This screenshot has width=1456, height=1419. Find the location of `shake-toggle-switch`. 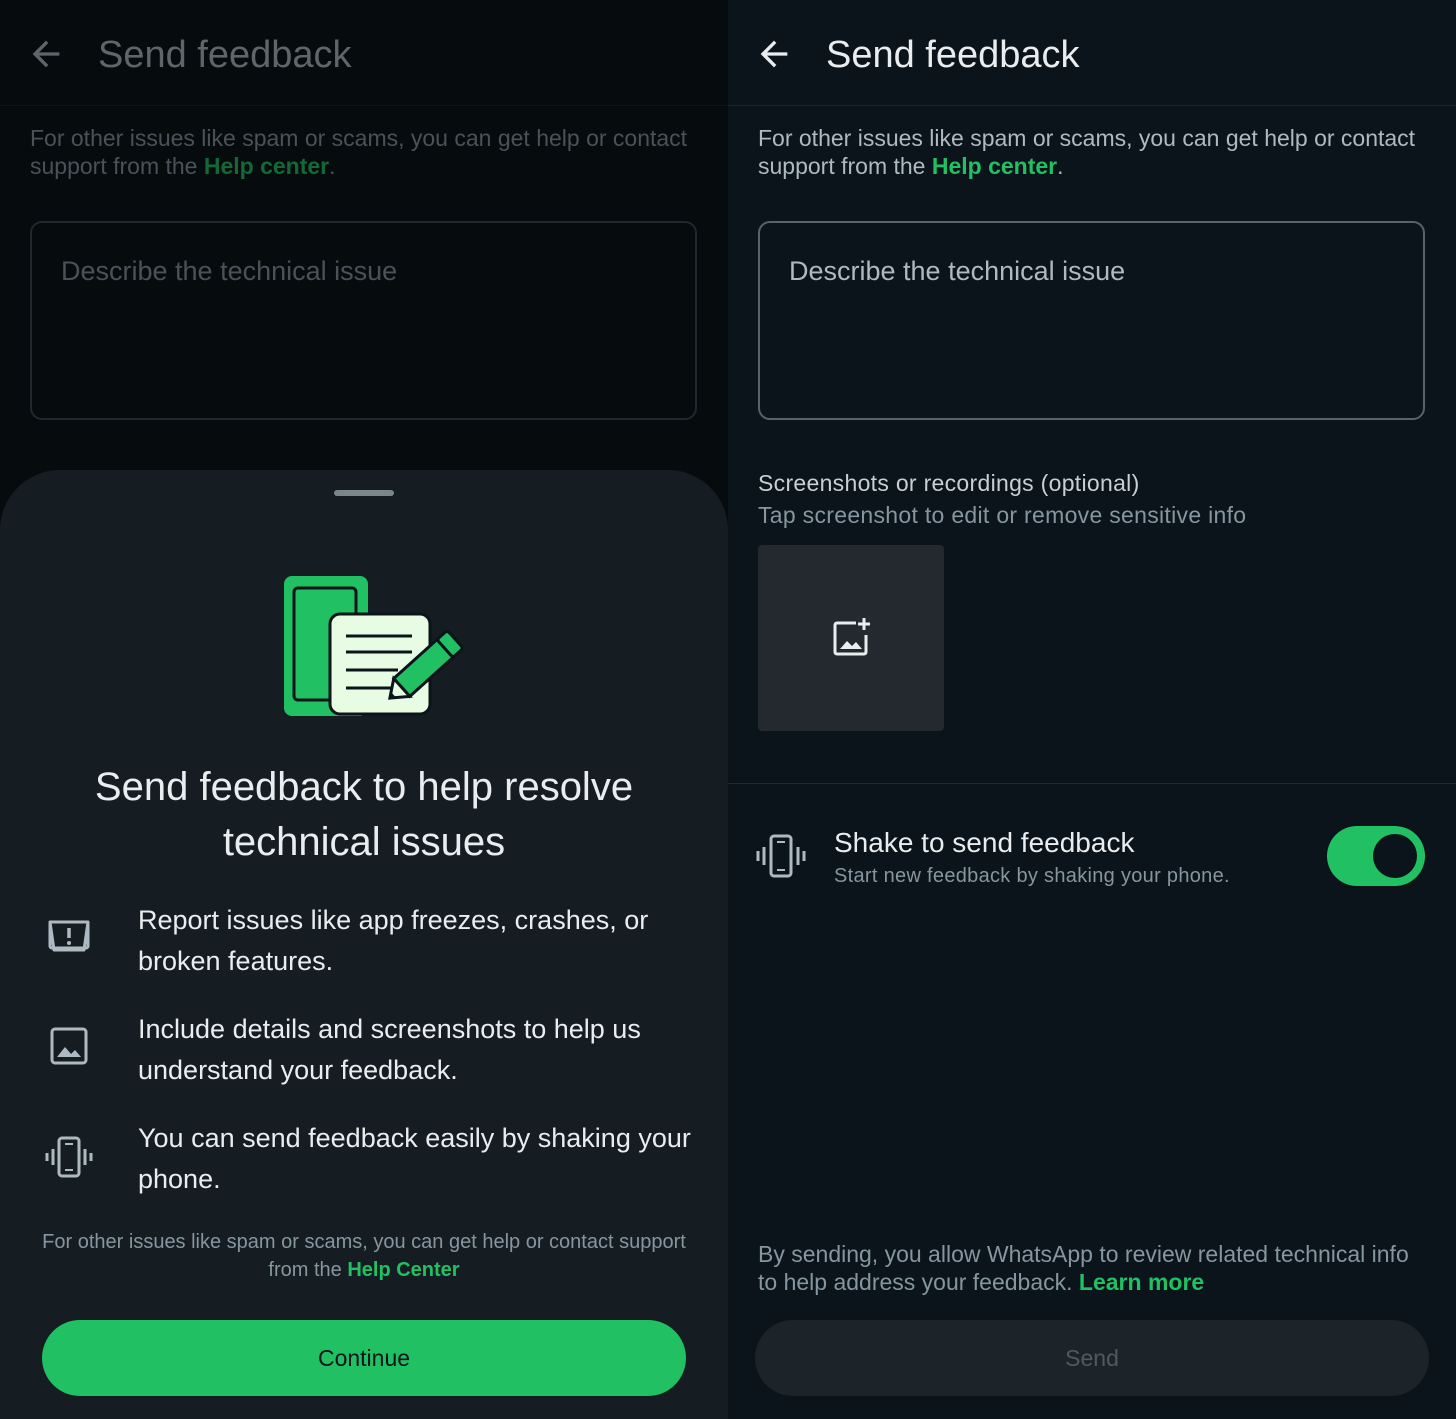

shake-toggle-switch is located at coordinates (1376, 856).